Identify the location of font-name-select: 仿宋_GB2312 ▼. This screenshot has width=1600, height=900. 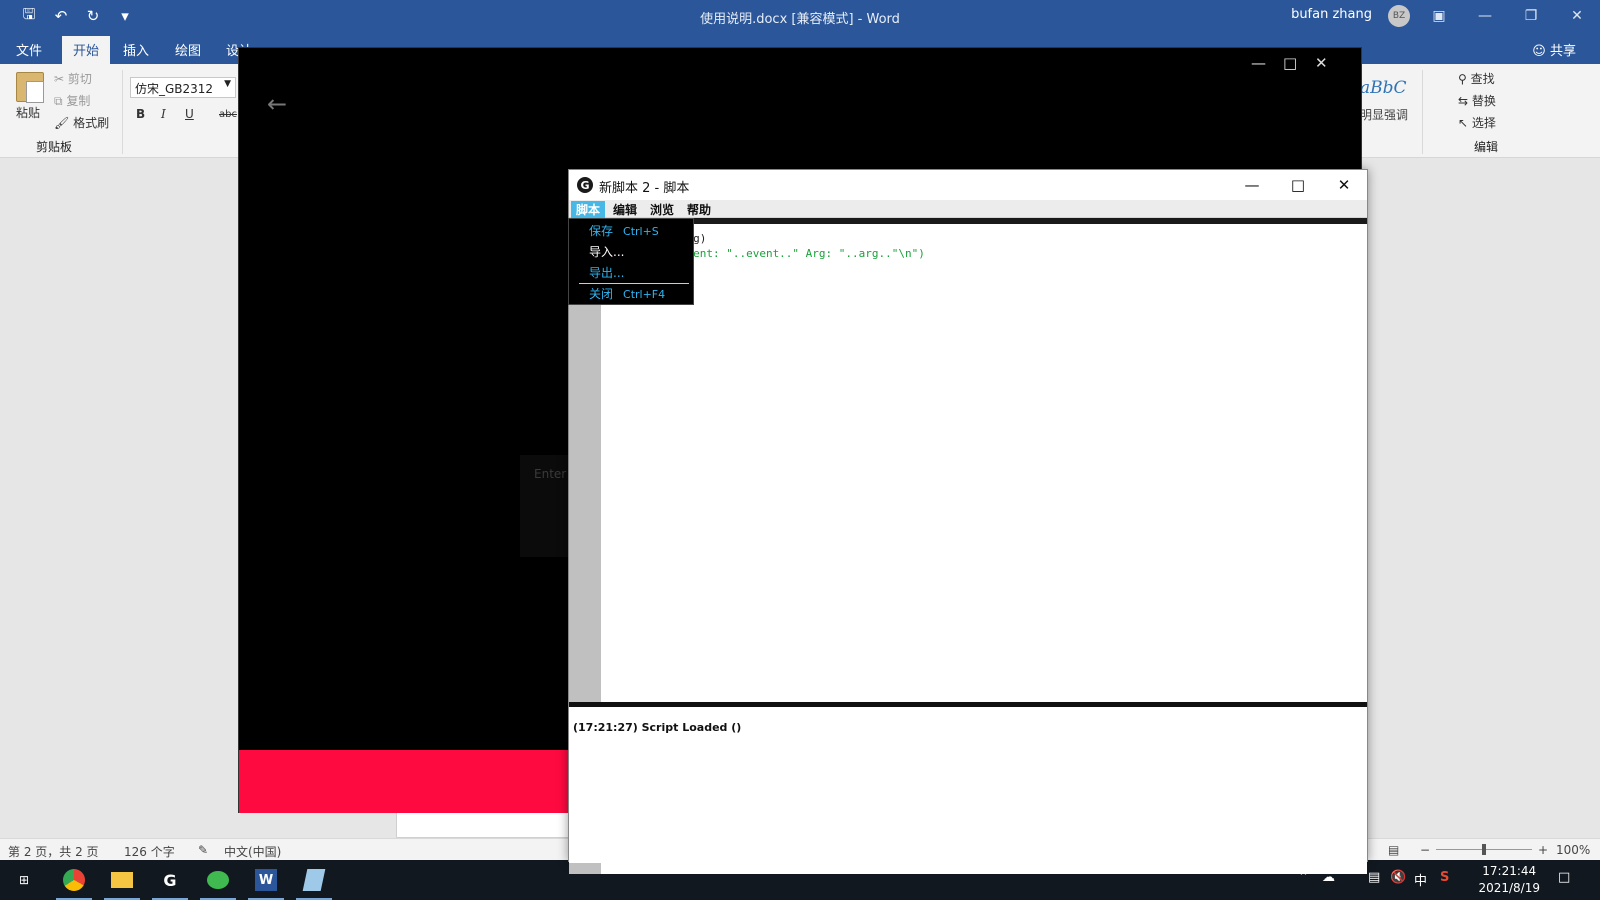
(183, 87).